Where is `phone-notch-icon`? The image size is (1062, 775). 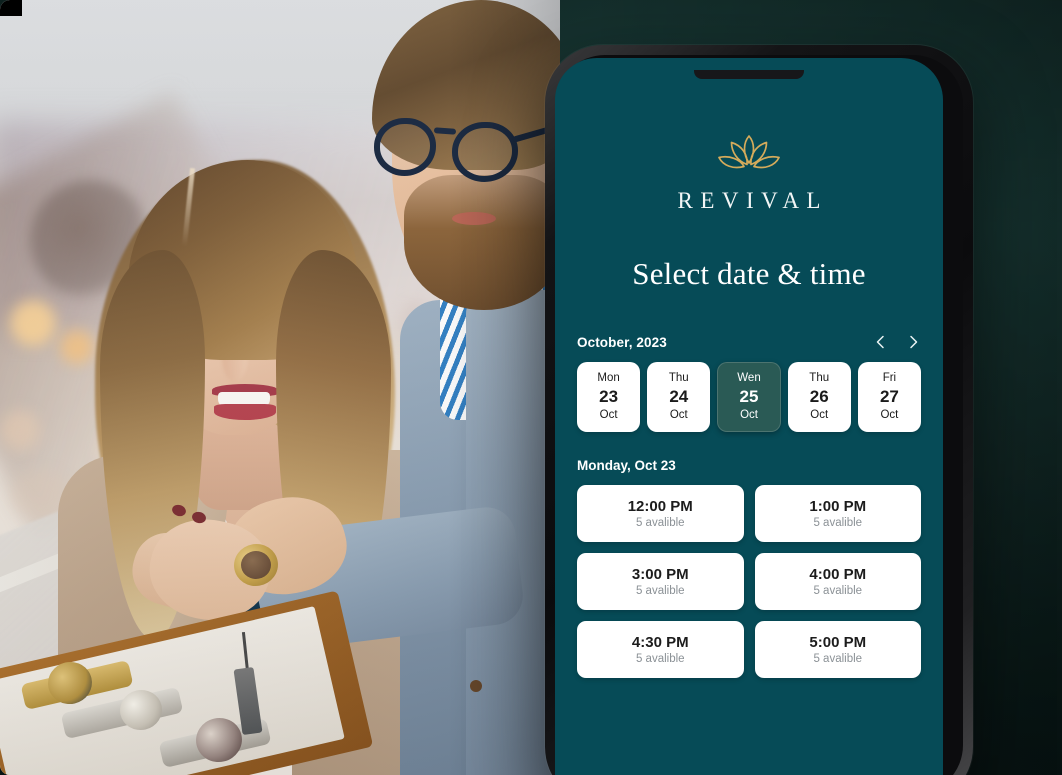
phone-notch-icon is located at coordinates (749, 74).